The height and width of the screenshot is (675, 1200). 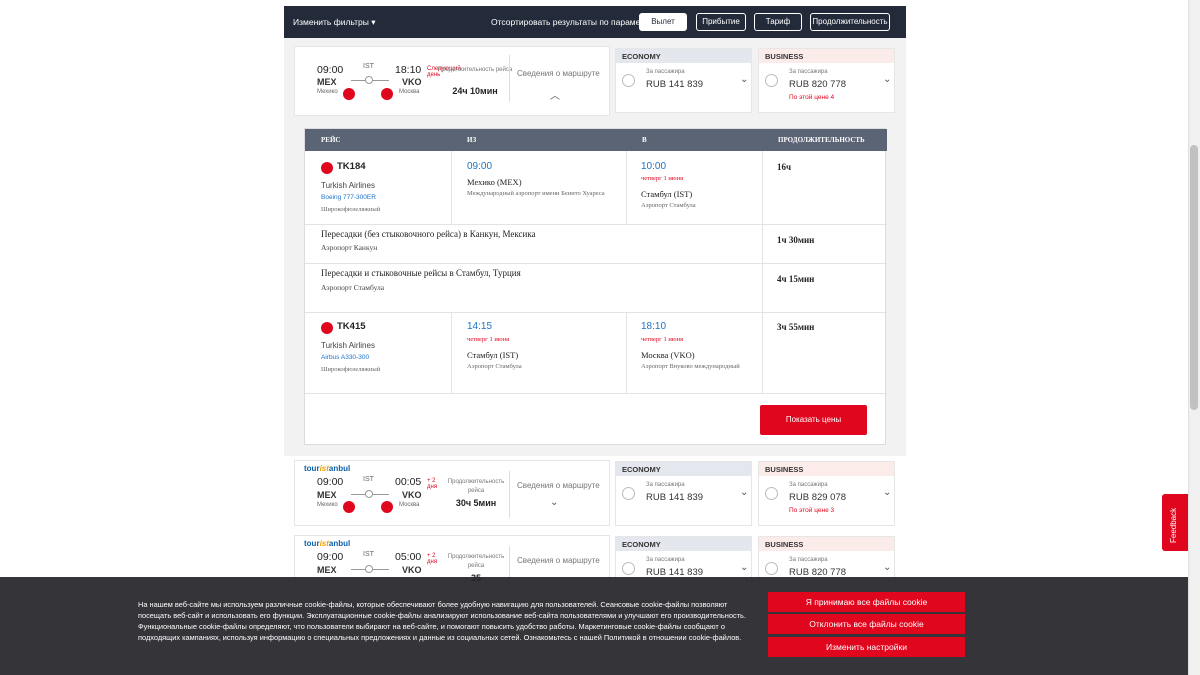 I want to click on economy-fare-1: ECONOMY За пассажира RUB 141 839 ⌄, so click(x=683, y=80).